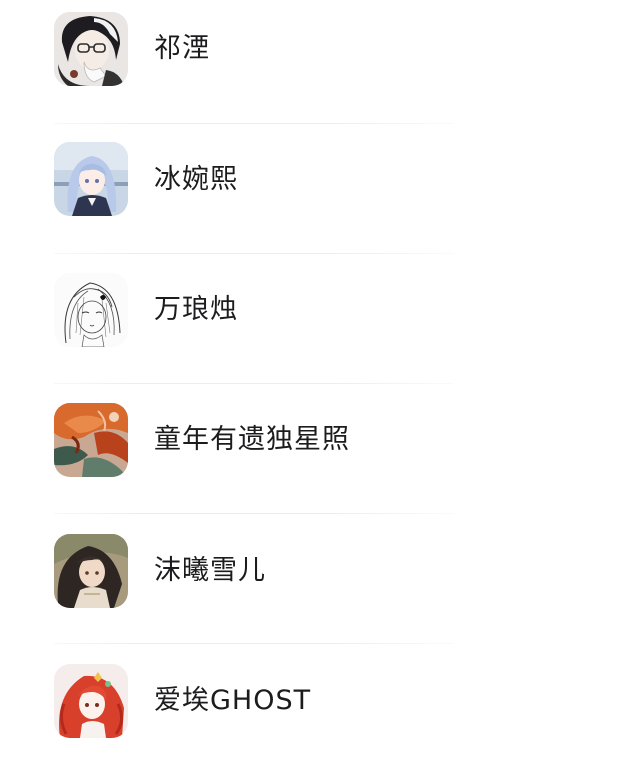 The height and width of the screenshot is (780, 640). I want to click on avatar-line-sketch-icon, so click(91, 310).